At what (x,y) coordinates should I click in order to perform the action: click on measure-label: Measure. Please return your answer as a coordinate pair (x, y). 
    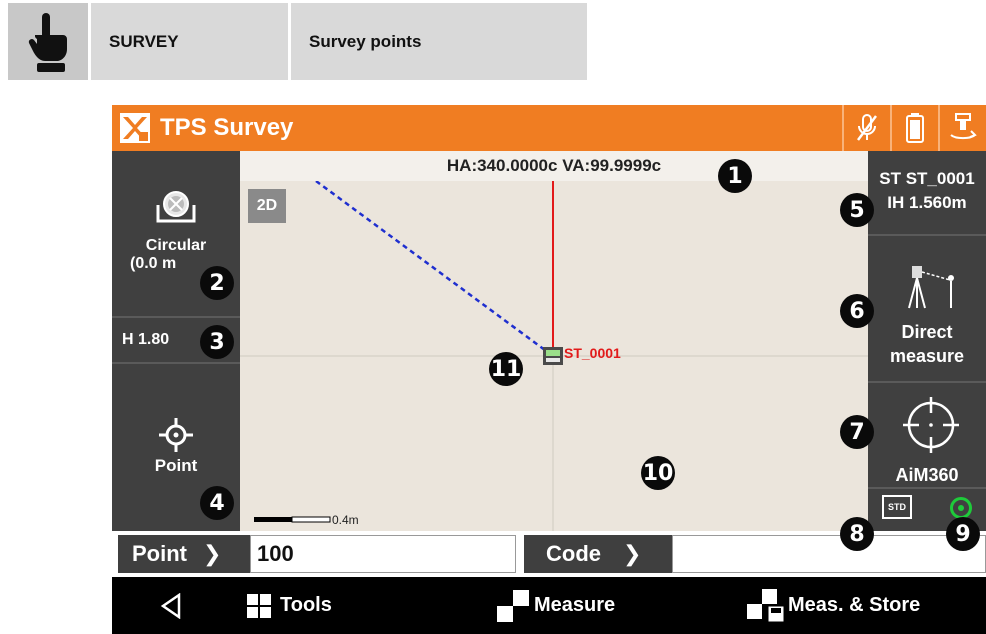
    Looking at the image, I should click on (575, 605).